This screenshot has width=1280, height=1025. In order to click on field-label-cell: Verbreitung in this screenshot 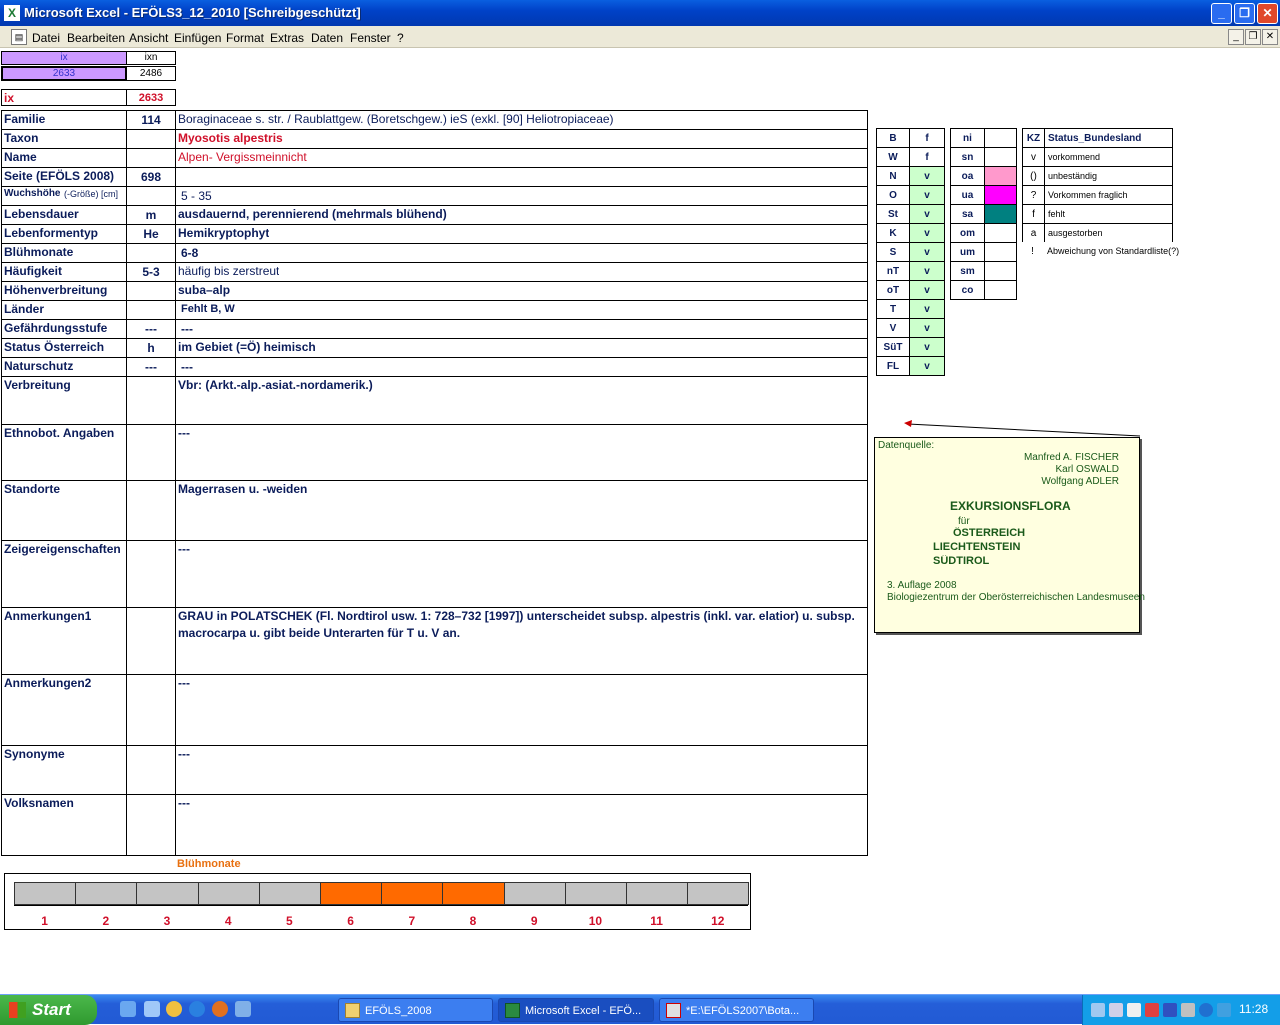, I will do `click(64, 400)`.